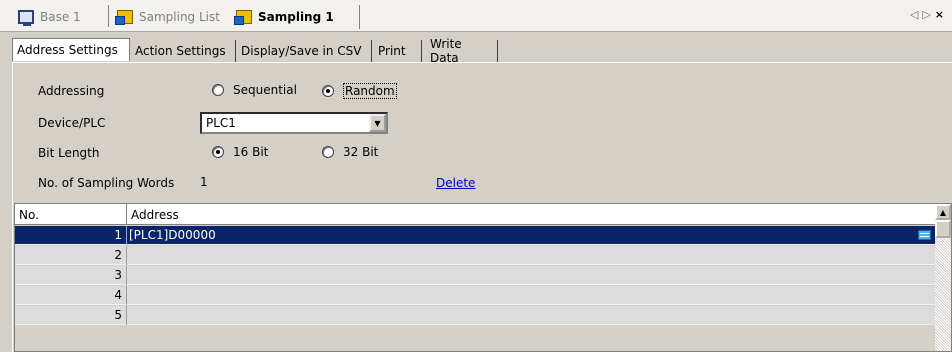 This screenshot has width=952, height=352. I want to click on scroll-thumb, so click(943, 229).